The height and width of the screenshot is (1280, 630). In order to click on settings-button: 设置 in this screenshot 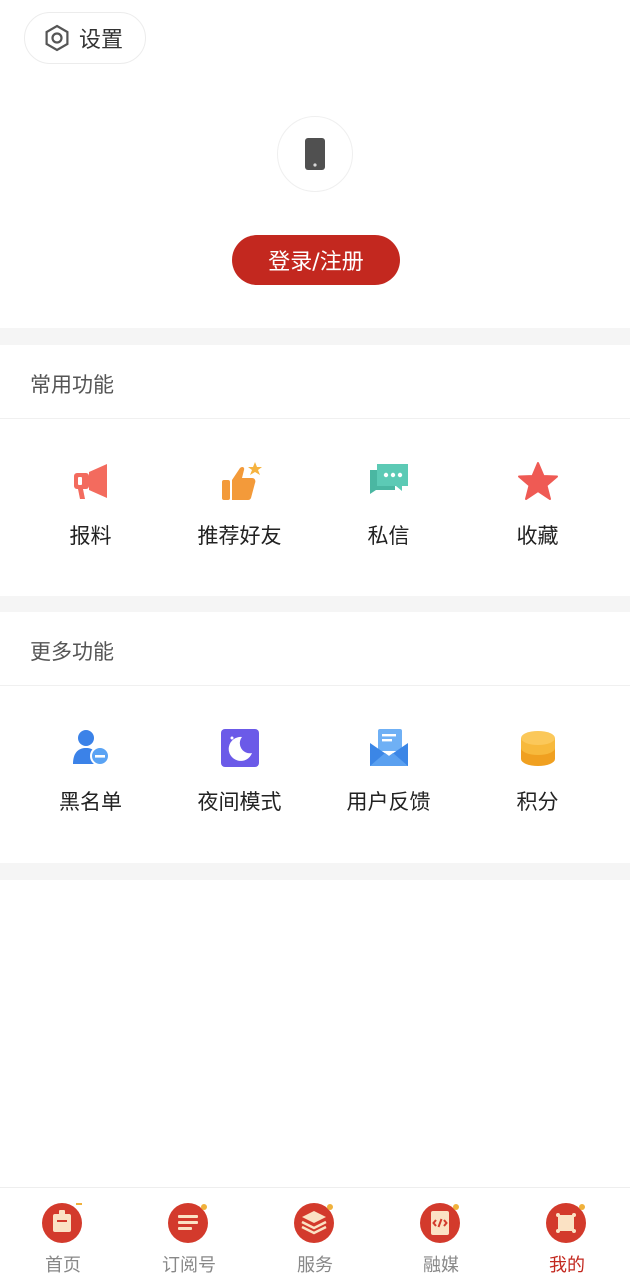, I will do `click(85, 38)`.